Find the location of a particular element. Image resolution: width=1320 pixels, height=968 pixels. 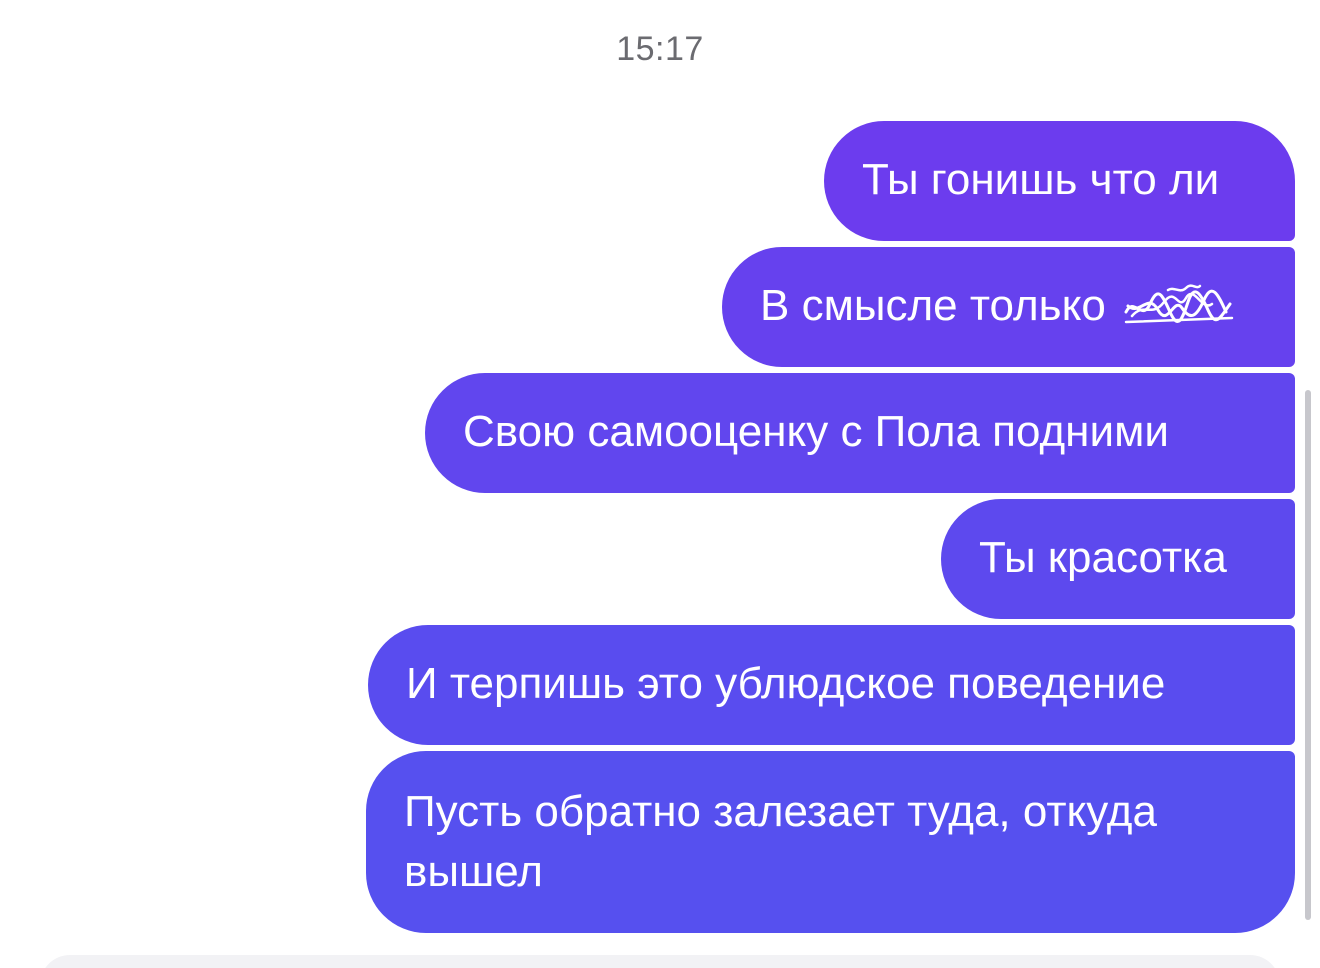

message-text: И терпишь это ублюдское поведение is located at coordinates (786, 683).